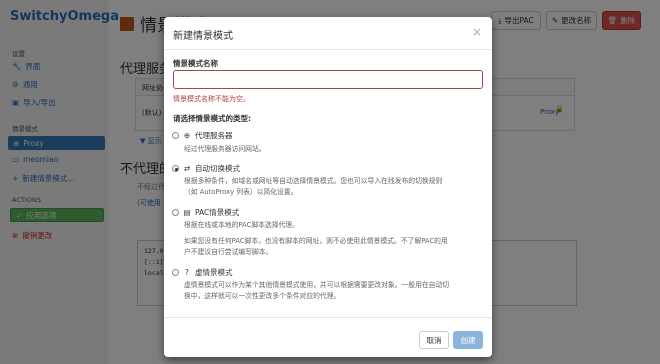  I want to click on dialog-footer: 取消 创建, so click(328, 337).